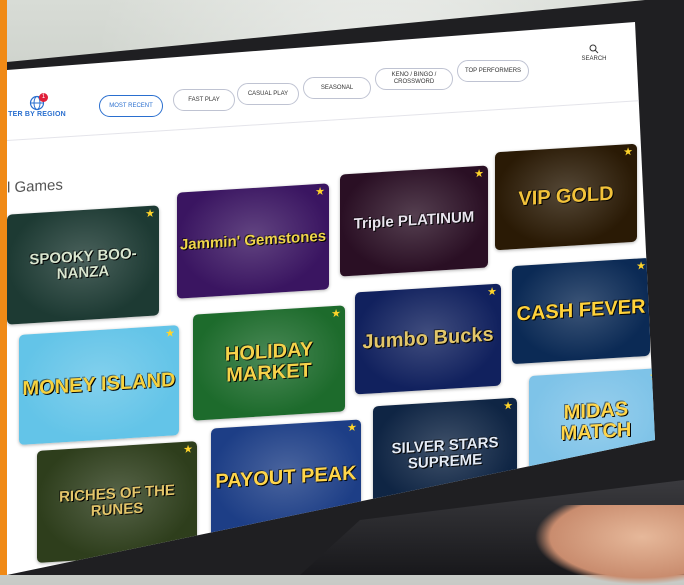  What do you see at coordinates (286, 477) in the screenshot?
I see `game-title: PAYOUT PEAK` at bounding box center [286, 477].